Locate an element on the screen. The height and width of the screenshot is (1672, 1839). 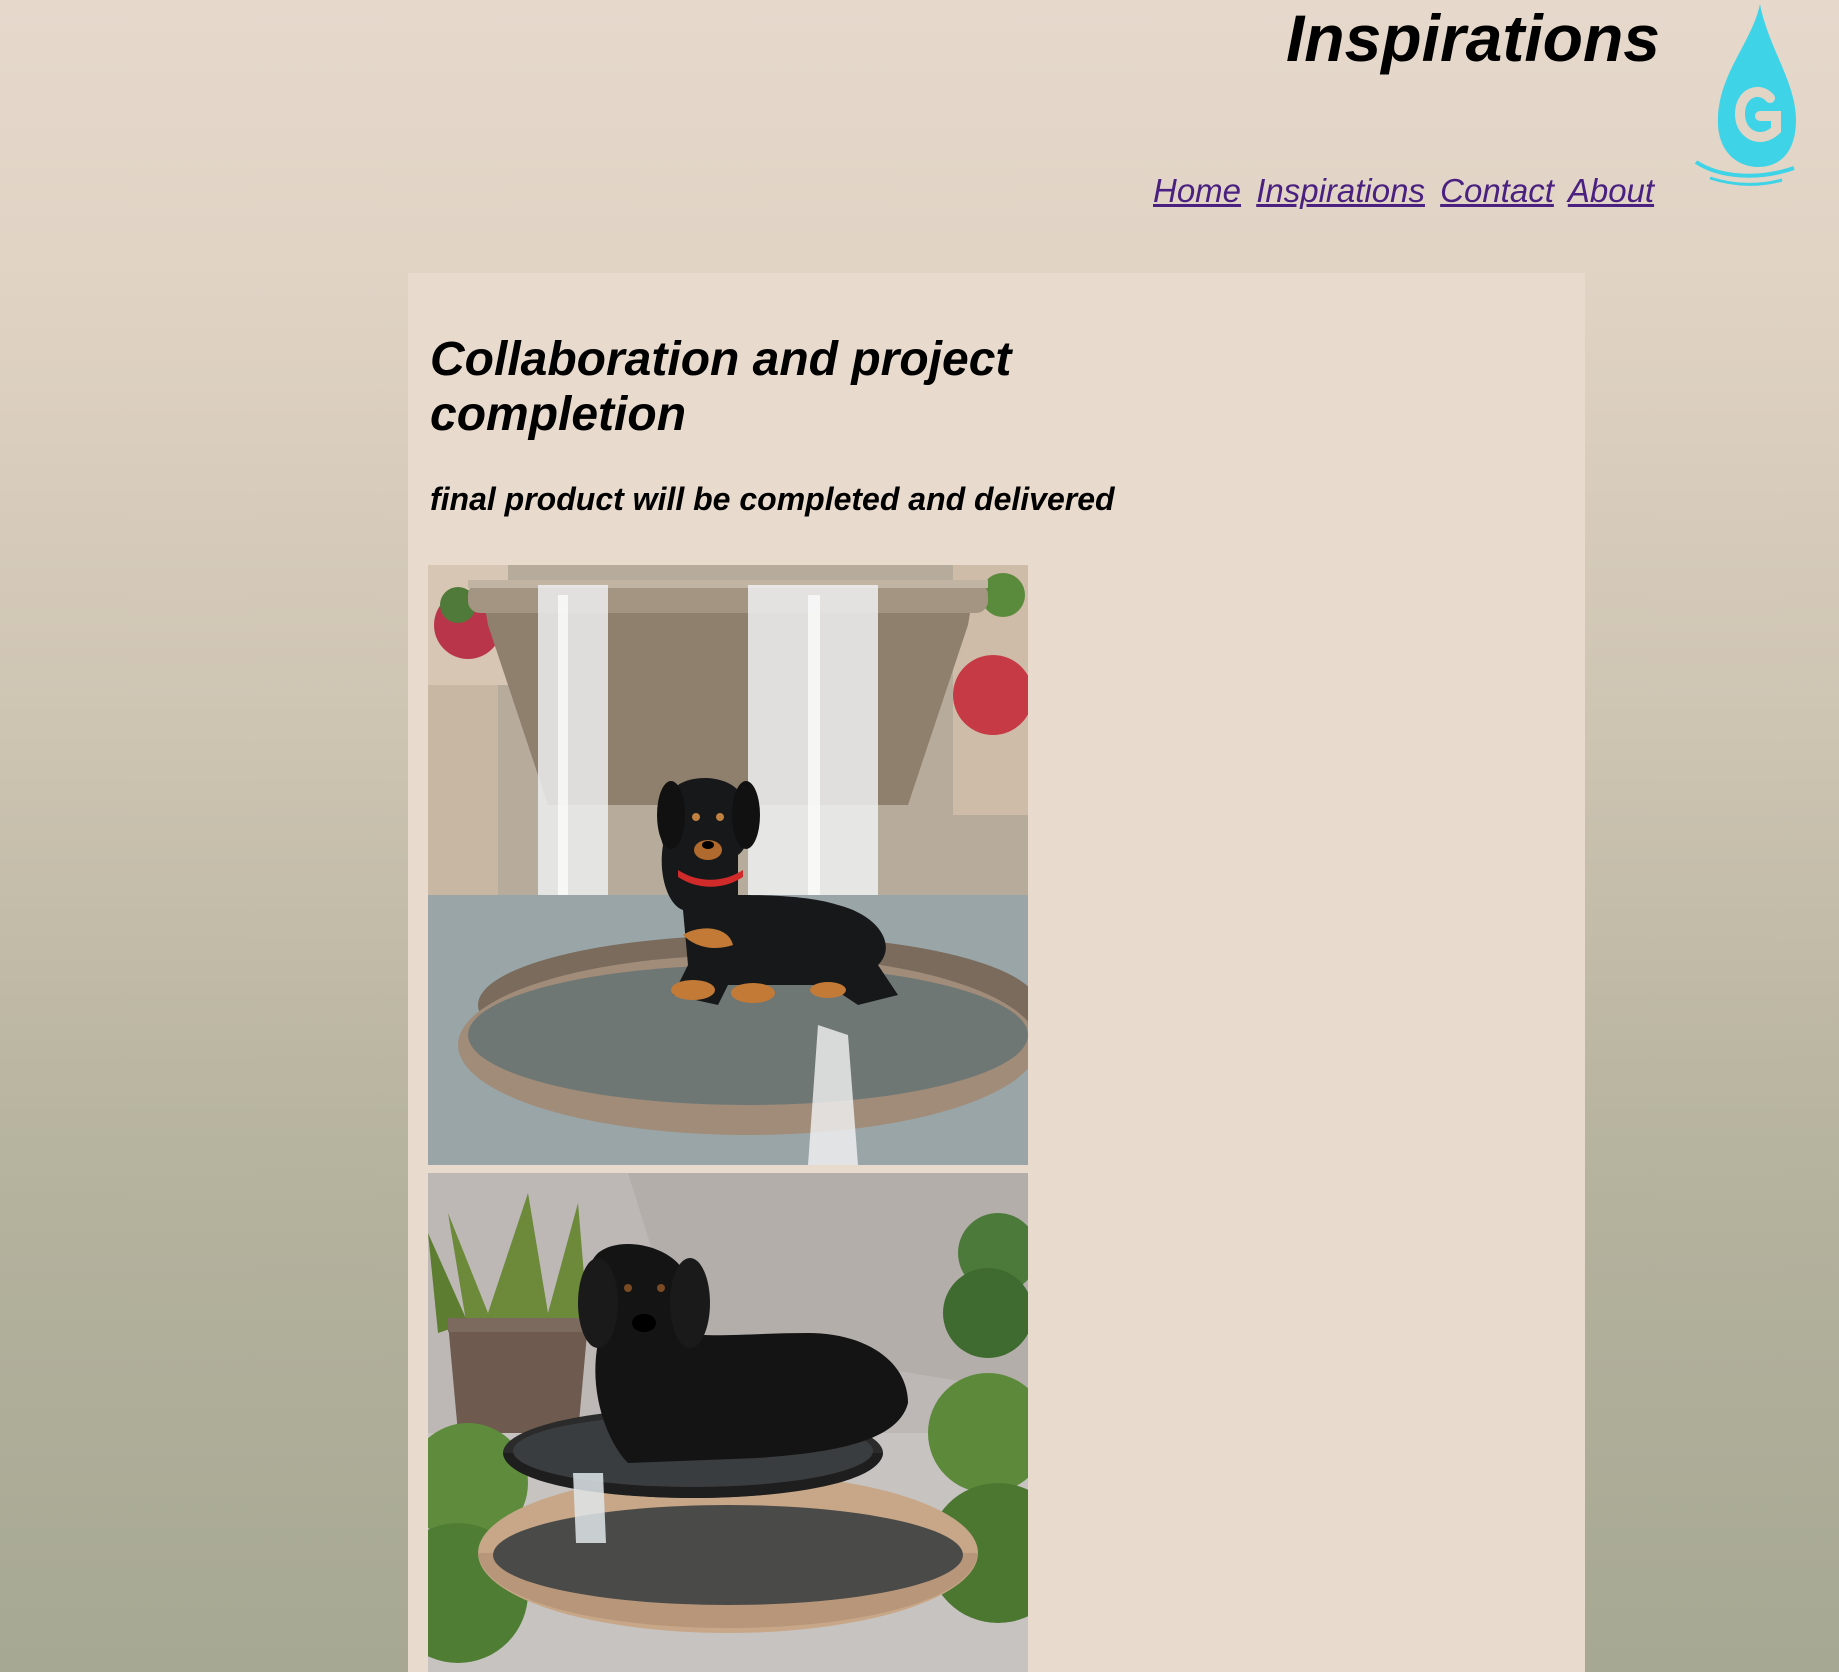
main-nav: Home Inspirations Contact About is located at coordinates (1406, 191).